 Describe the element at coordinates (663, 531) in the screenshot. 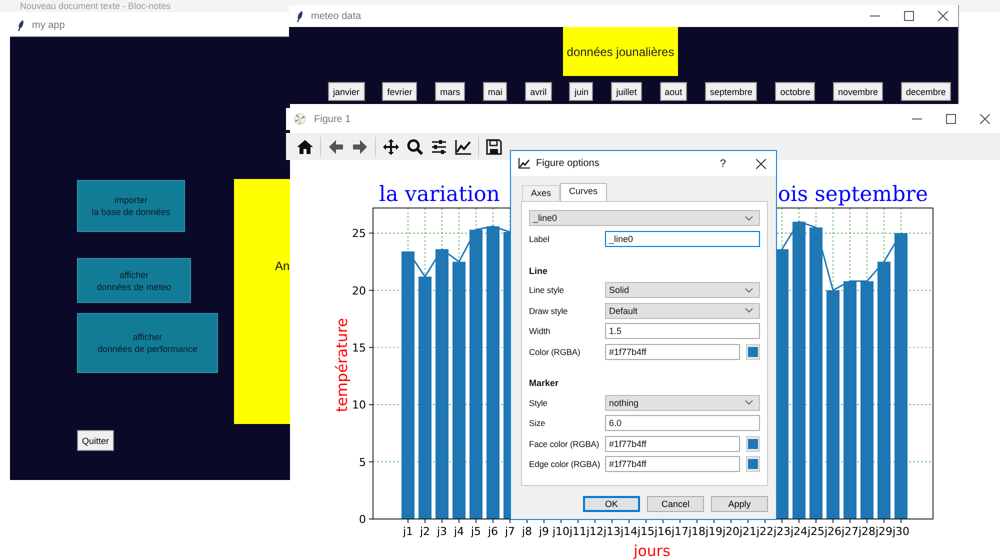

I see `x-tick-label: j16` at that location.